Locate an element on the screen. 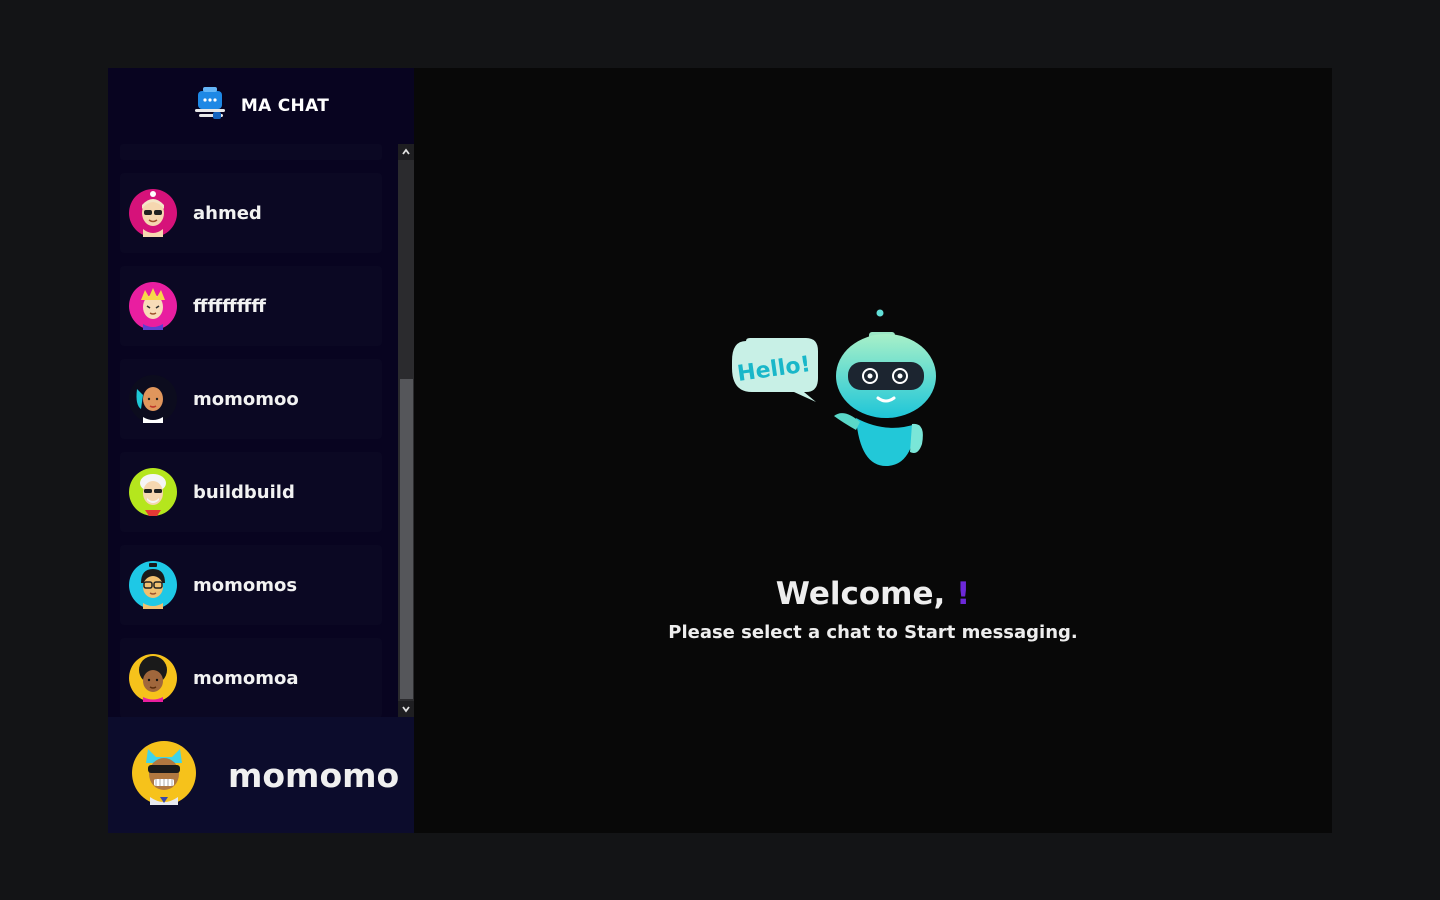  app-title: MA CHAT is located at coordinates (285, 106).